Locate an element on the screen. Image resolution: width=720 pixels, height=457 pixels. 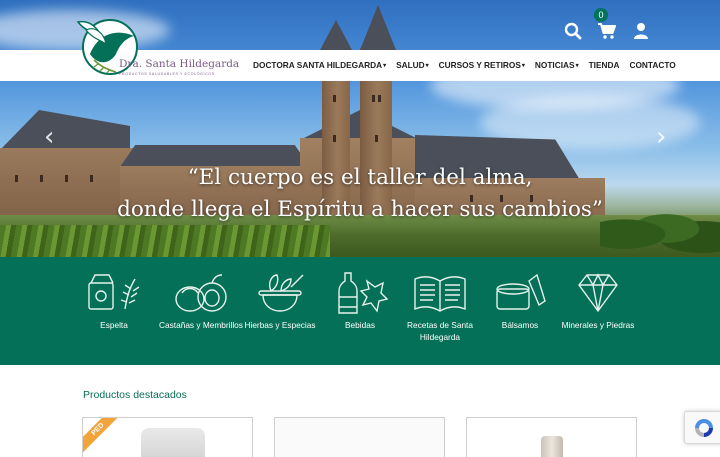
user-icon is located at coordinates (641, 31).